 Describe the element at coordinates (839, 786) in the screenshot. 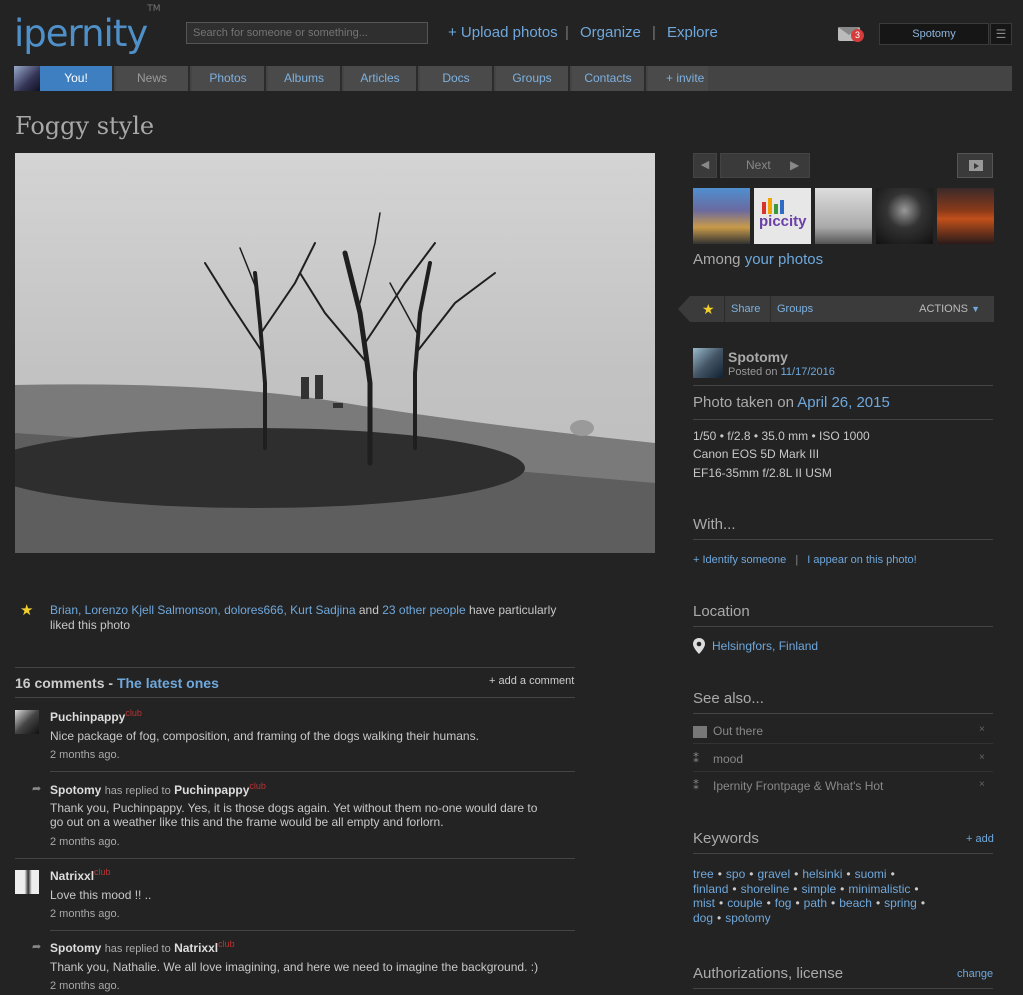

I see `see-also-item: ⁑ Ipernity Frontpage & What's Hot ×` at that location.